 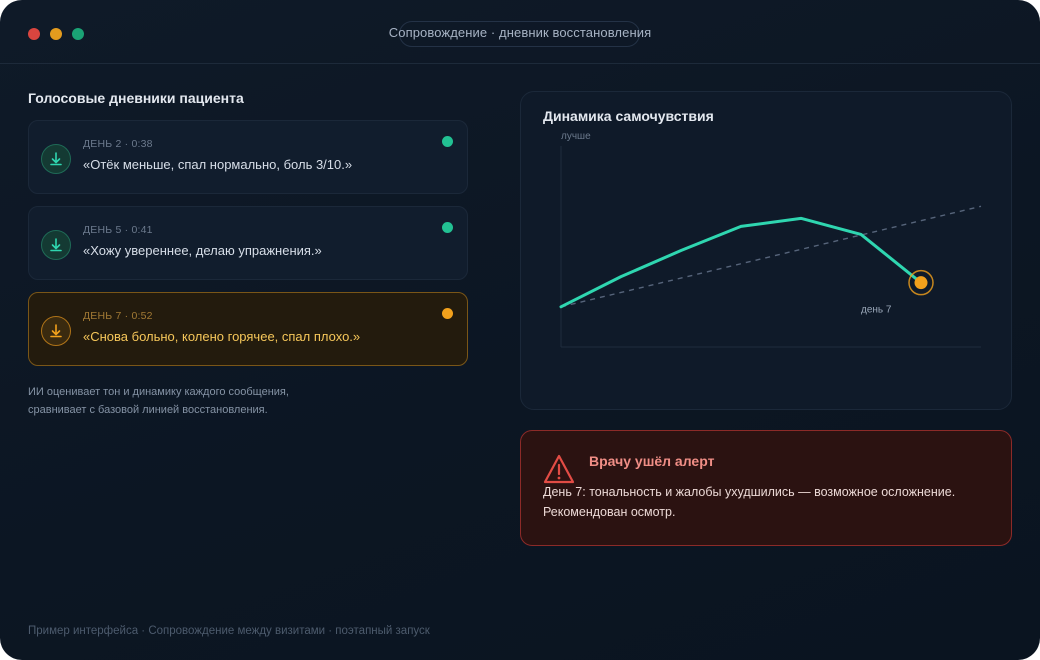 I want to click on diaries-heading: Голосовые дневники пациента, so click(x=136, y=98).